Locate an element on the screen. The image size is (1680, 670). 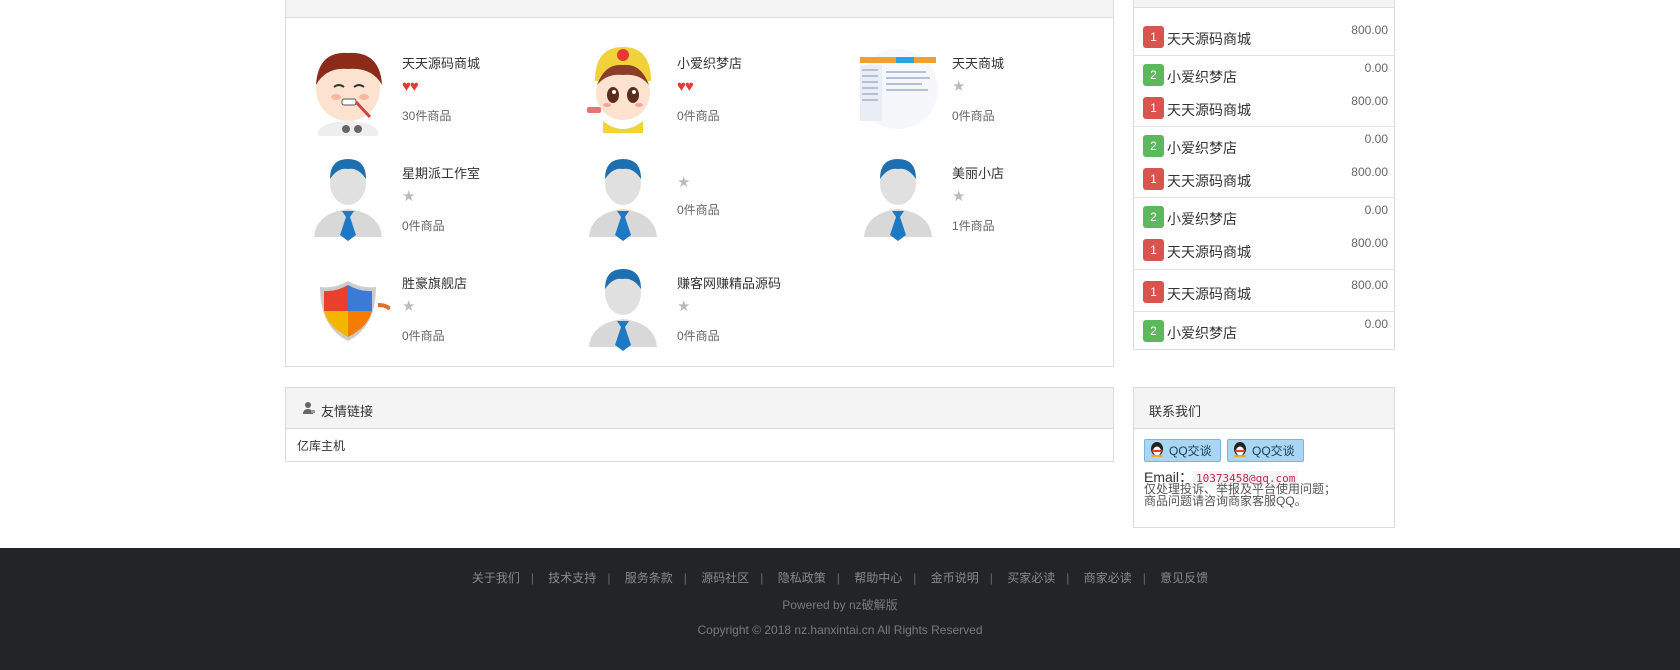
shop-card: 胜豪旗舰店 ★ 0件商品 is located at coordinates (416, 311).